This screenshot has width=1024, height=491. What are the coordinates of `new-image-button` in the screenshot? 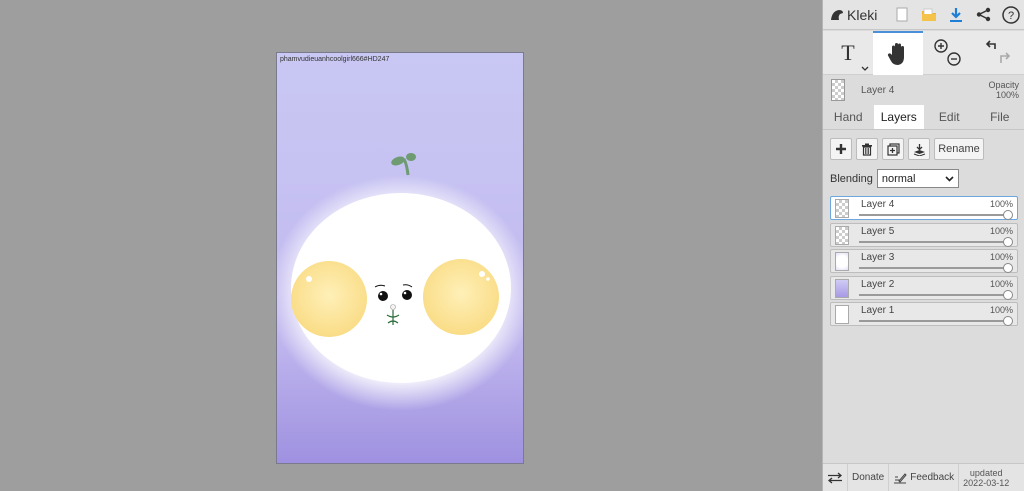 It's located at (901, 15).